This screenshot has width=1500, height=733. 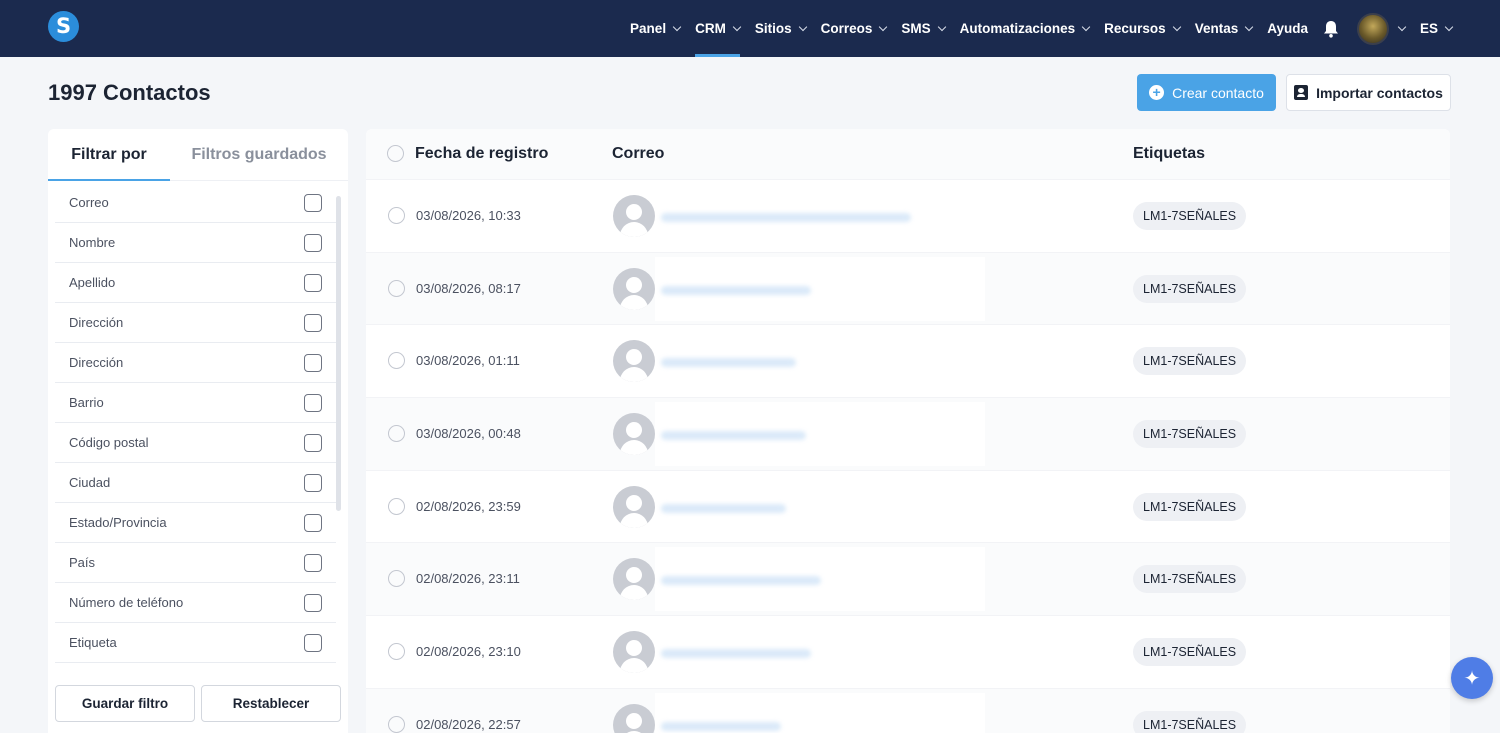 I want to click on registration-date: 02/08/2026, 22:57, so click(x=468, y=724).